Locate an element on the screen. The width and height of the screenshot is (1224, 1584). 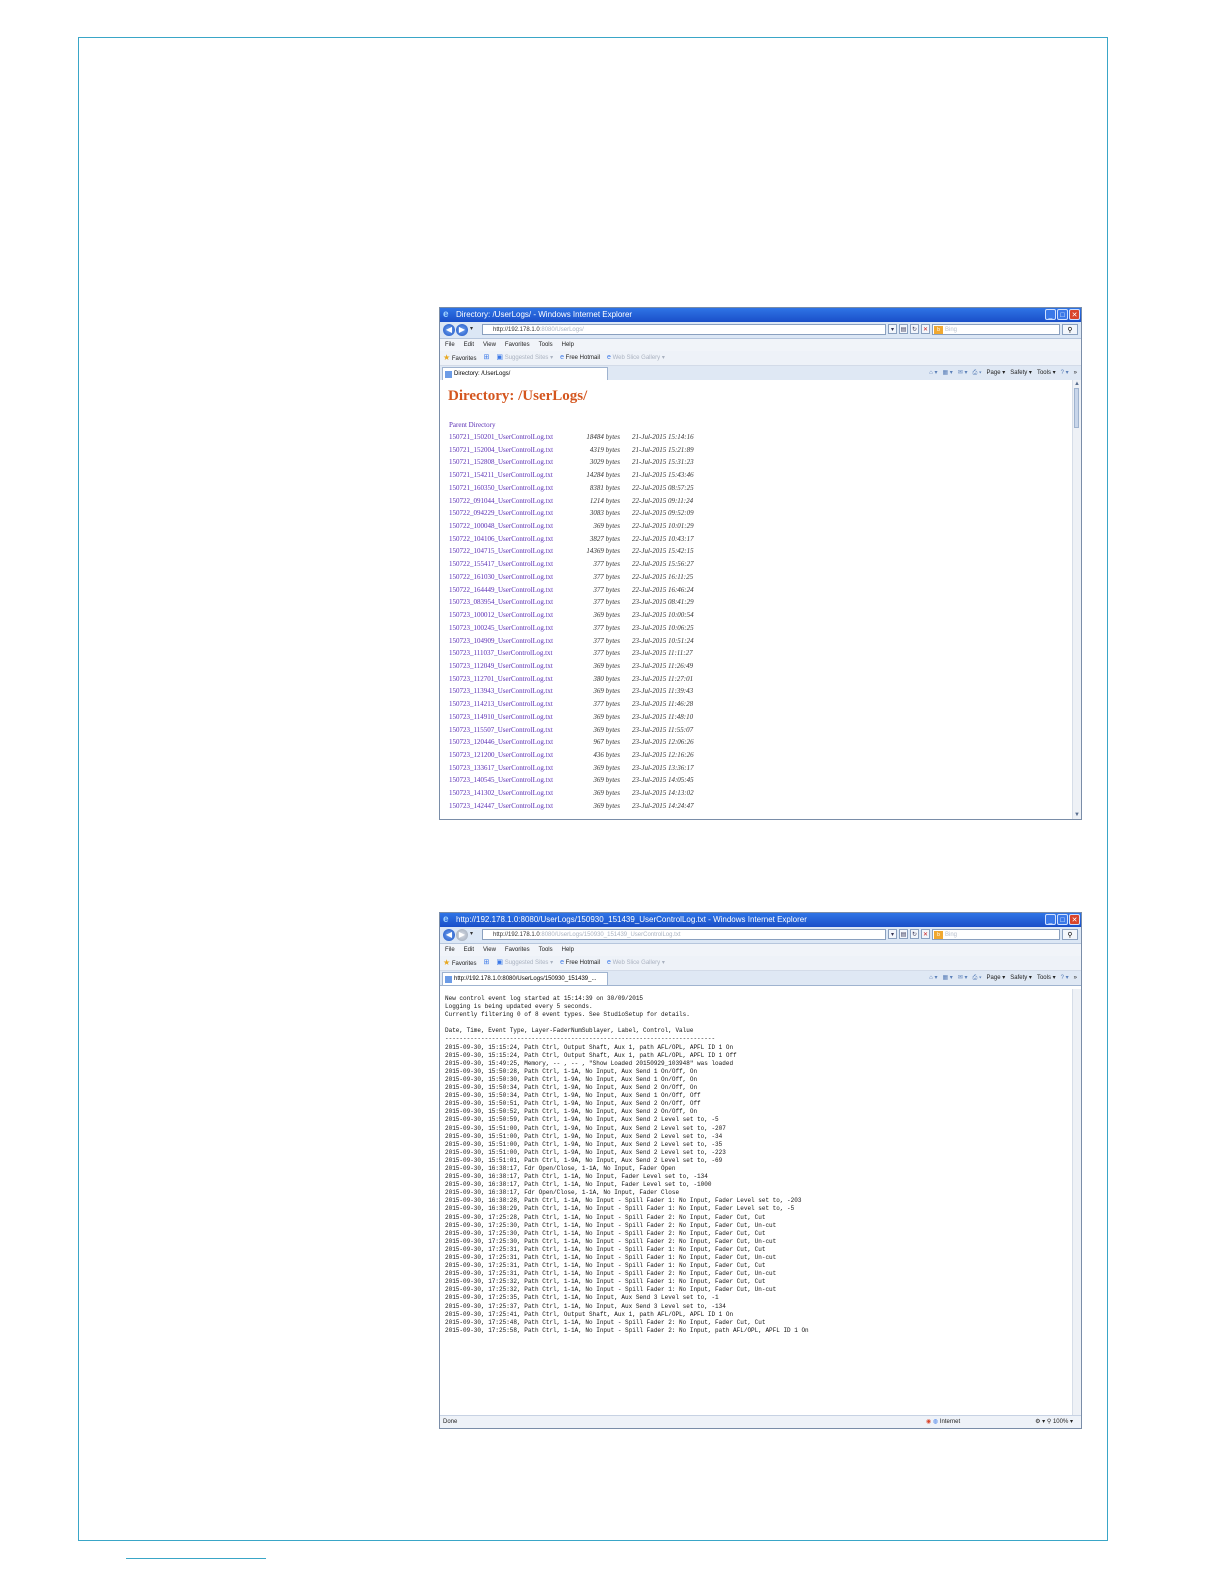
add-favorite-icon: ⊞ is located at coordinates (487, 358).